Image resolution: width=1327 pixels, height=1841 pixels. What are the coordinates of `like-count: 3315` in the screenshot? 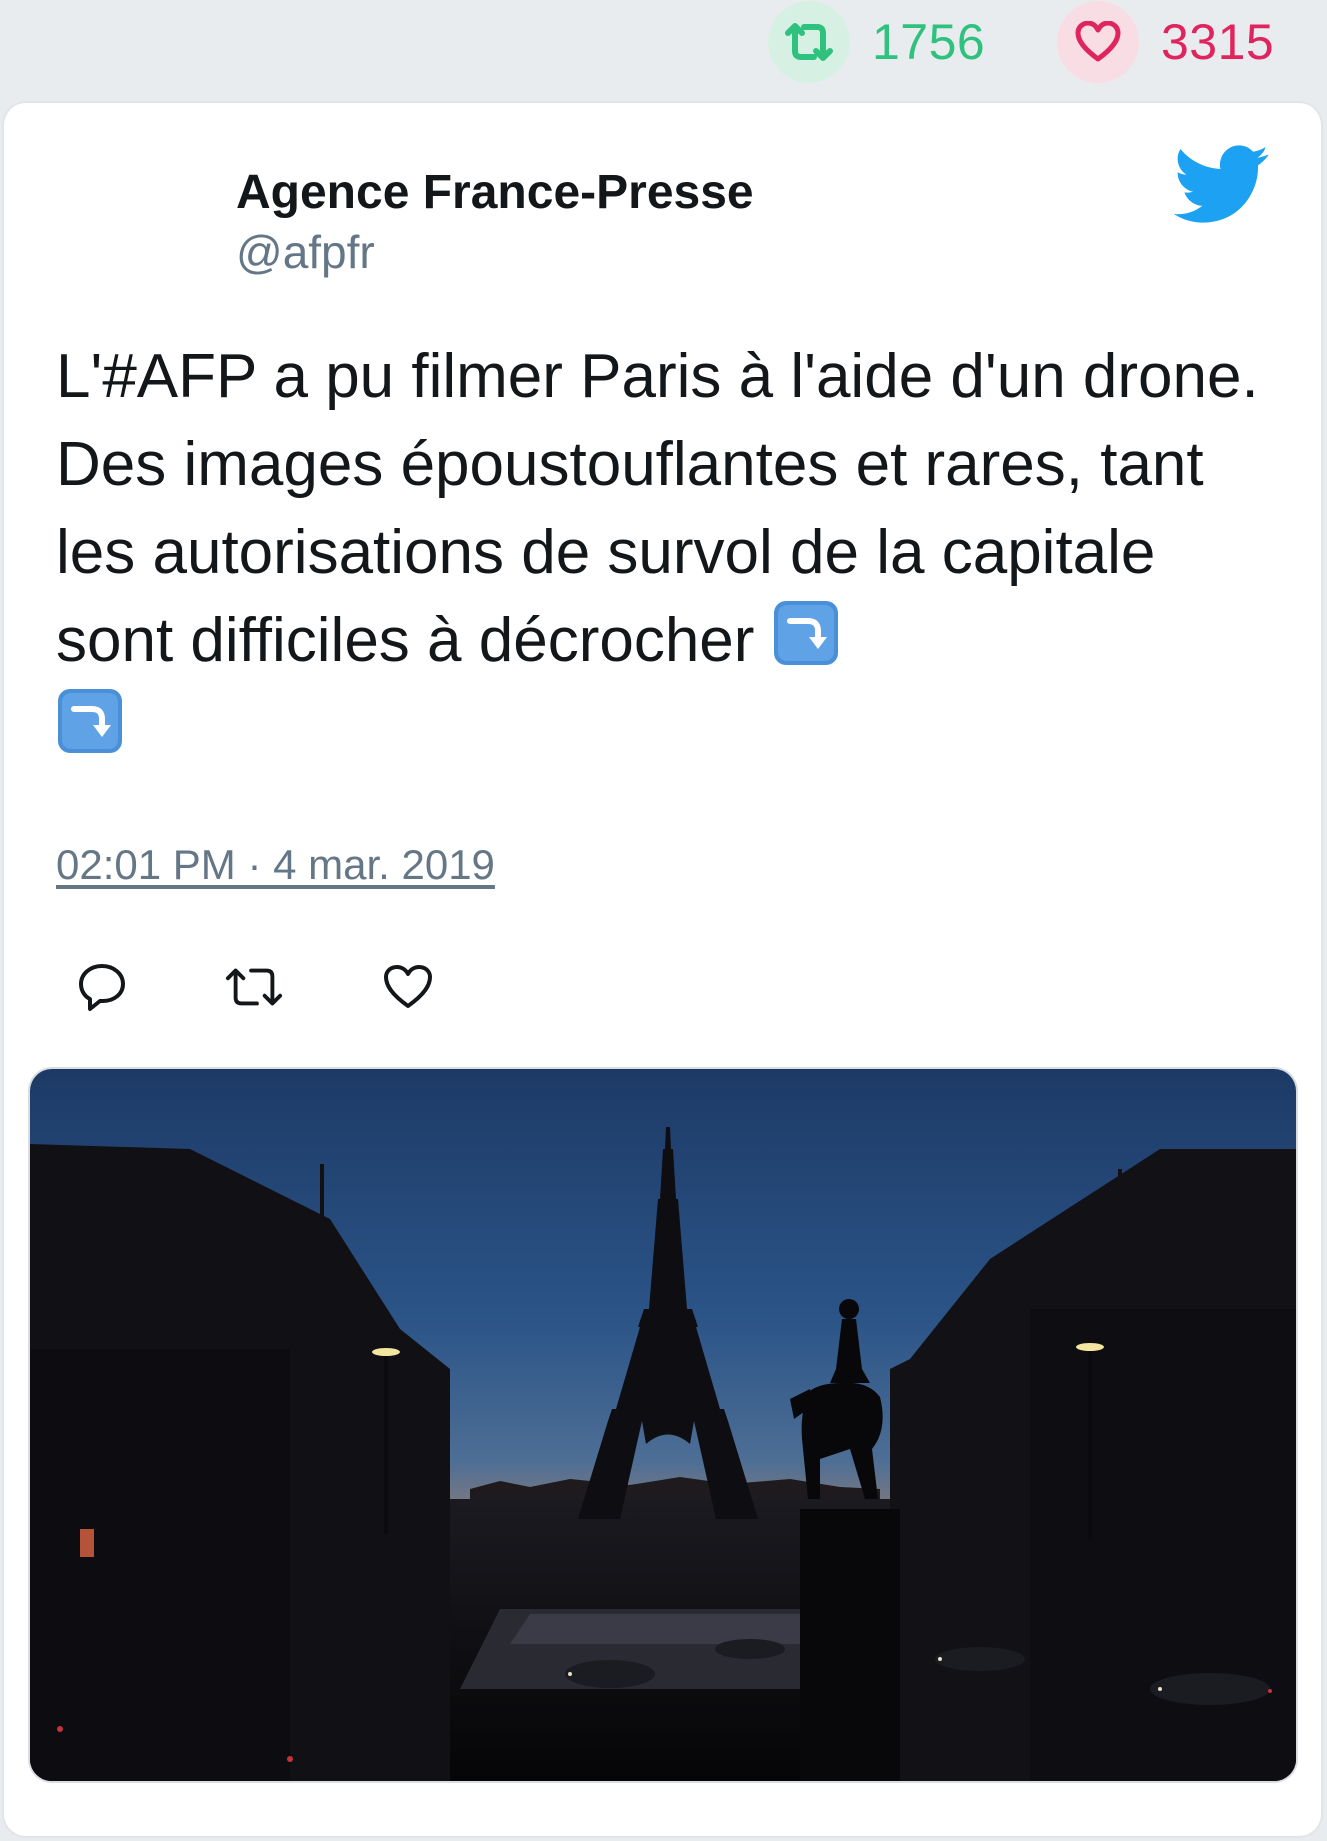 It's located at (1218, 42).